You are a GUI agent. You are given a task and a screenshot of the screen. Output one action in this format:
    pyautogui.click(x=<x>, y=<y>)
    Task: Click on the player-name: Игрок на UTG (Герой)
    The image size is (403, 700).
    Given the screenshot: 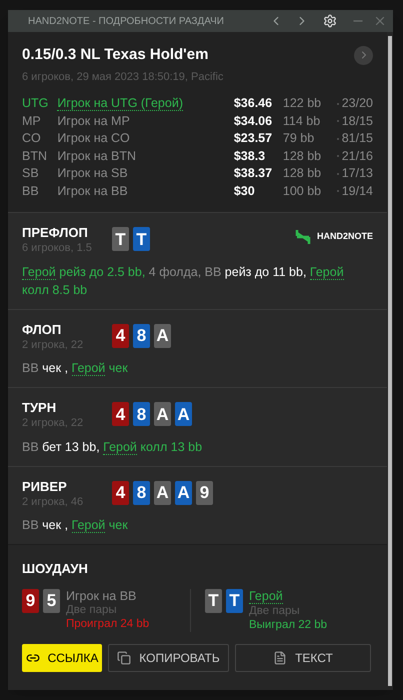 What is the action you would take?
    pyautogui.click(x=145, y=104)
    